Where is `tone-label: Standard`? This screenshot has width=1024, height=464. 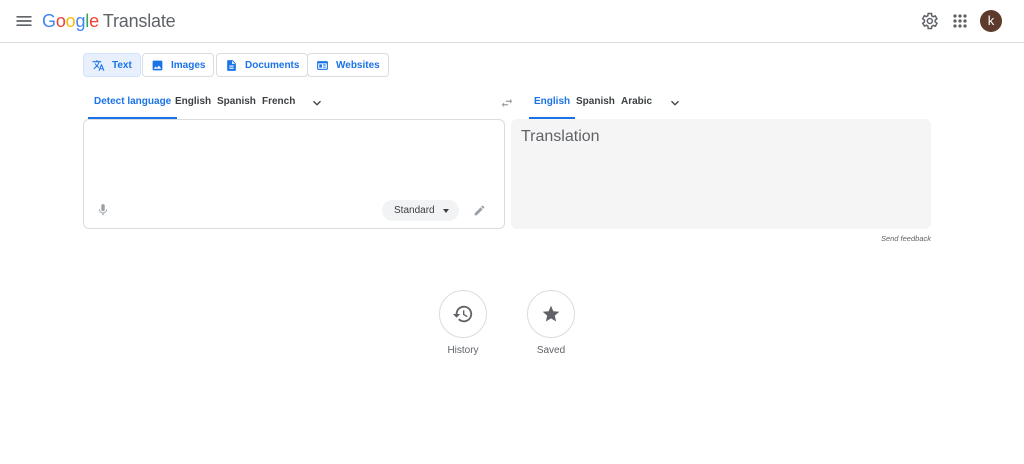
tone-label: Standard is located at coordinates (414, 210).